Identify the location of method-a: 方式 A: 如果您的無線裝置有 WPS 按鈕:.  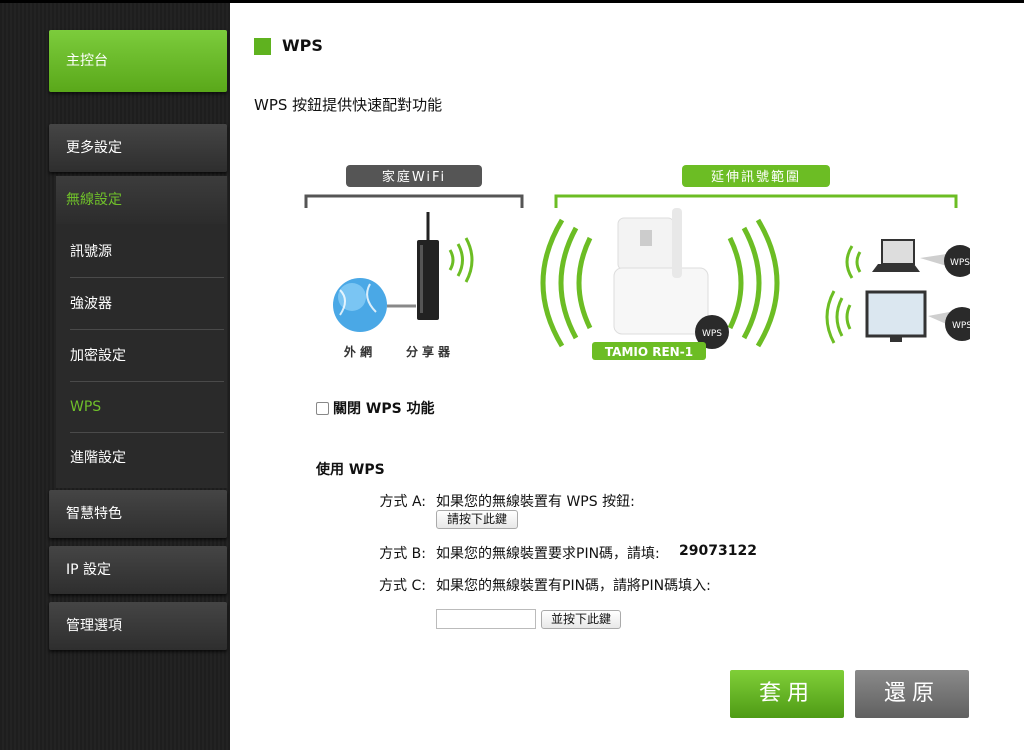
(646, 501).